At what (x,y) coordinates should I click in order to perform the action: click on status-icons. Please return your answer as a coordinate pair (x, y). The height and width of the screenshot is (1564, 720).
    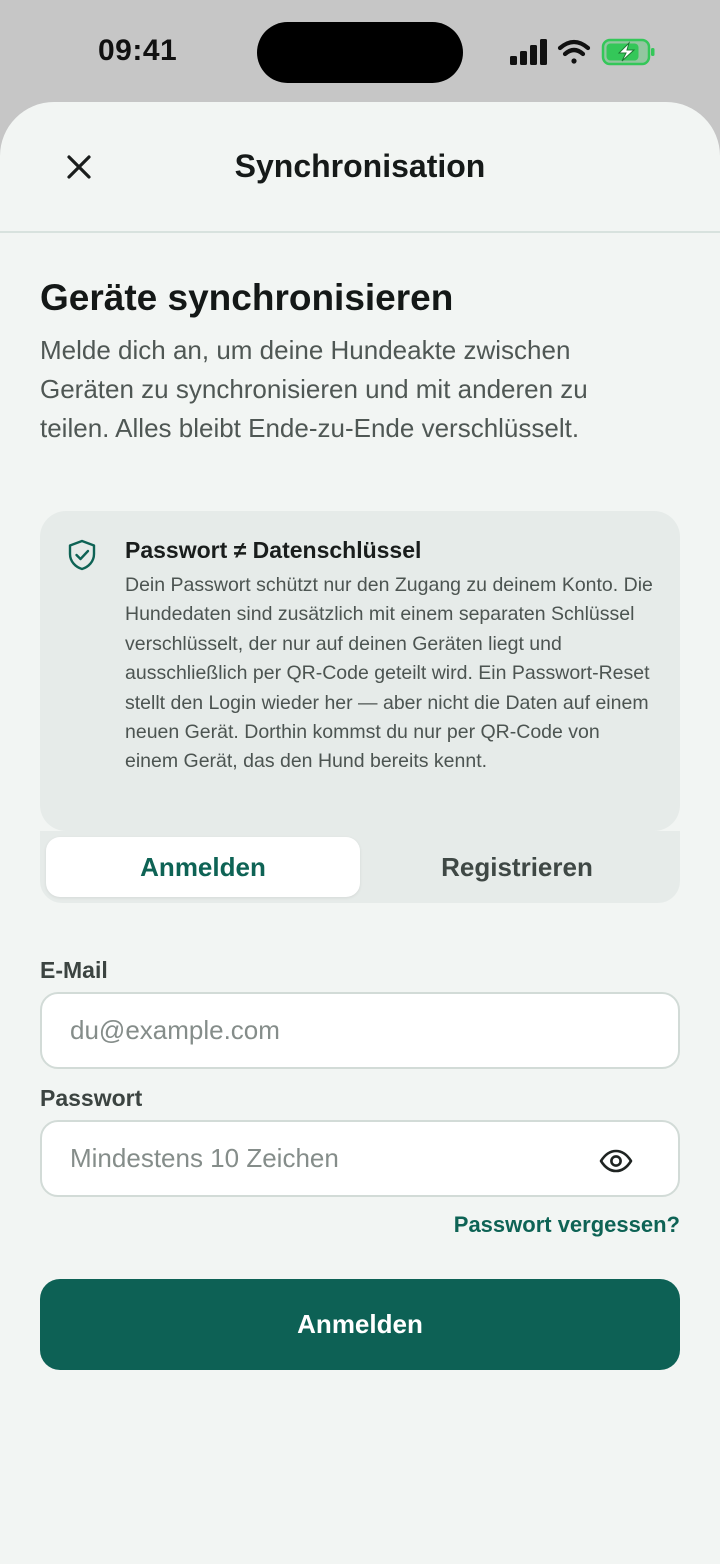
    Looking at the image, I should click on (583, 52).